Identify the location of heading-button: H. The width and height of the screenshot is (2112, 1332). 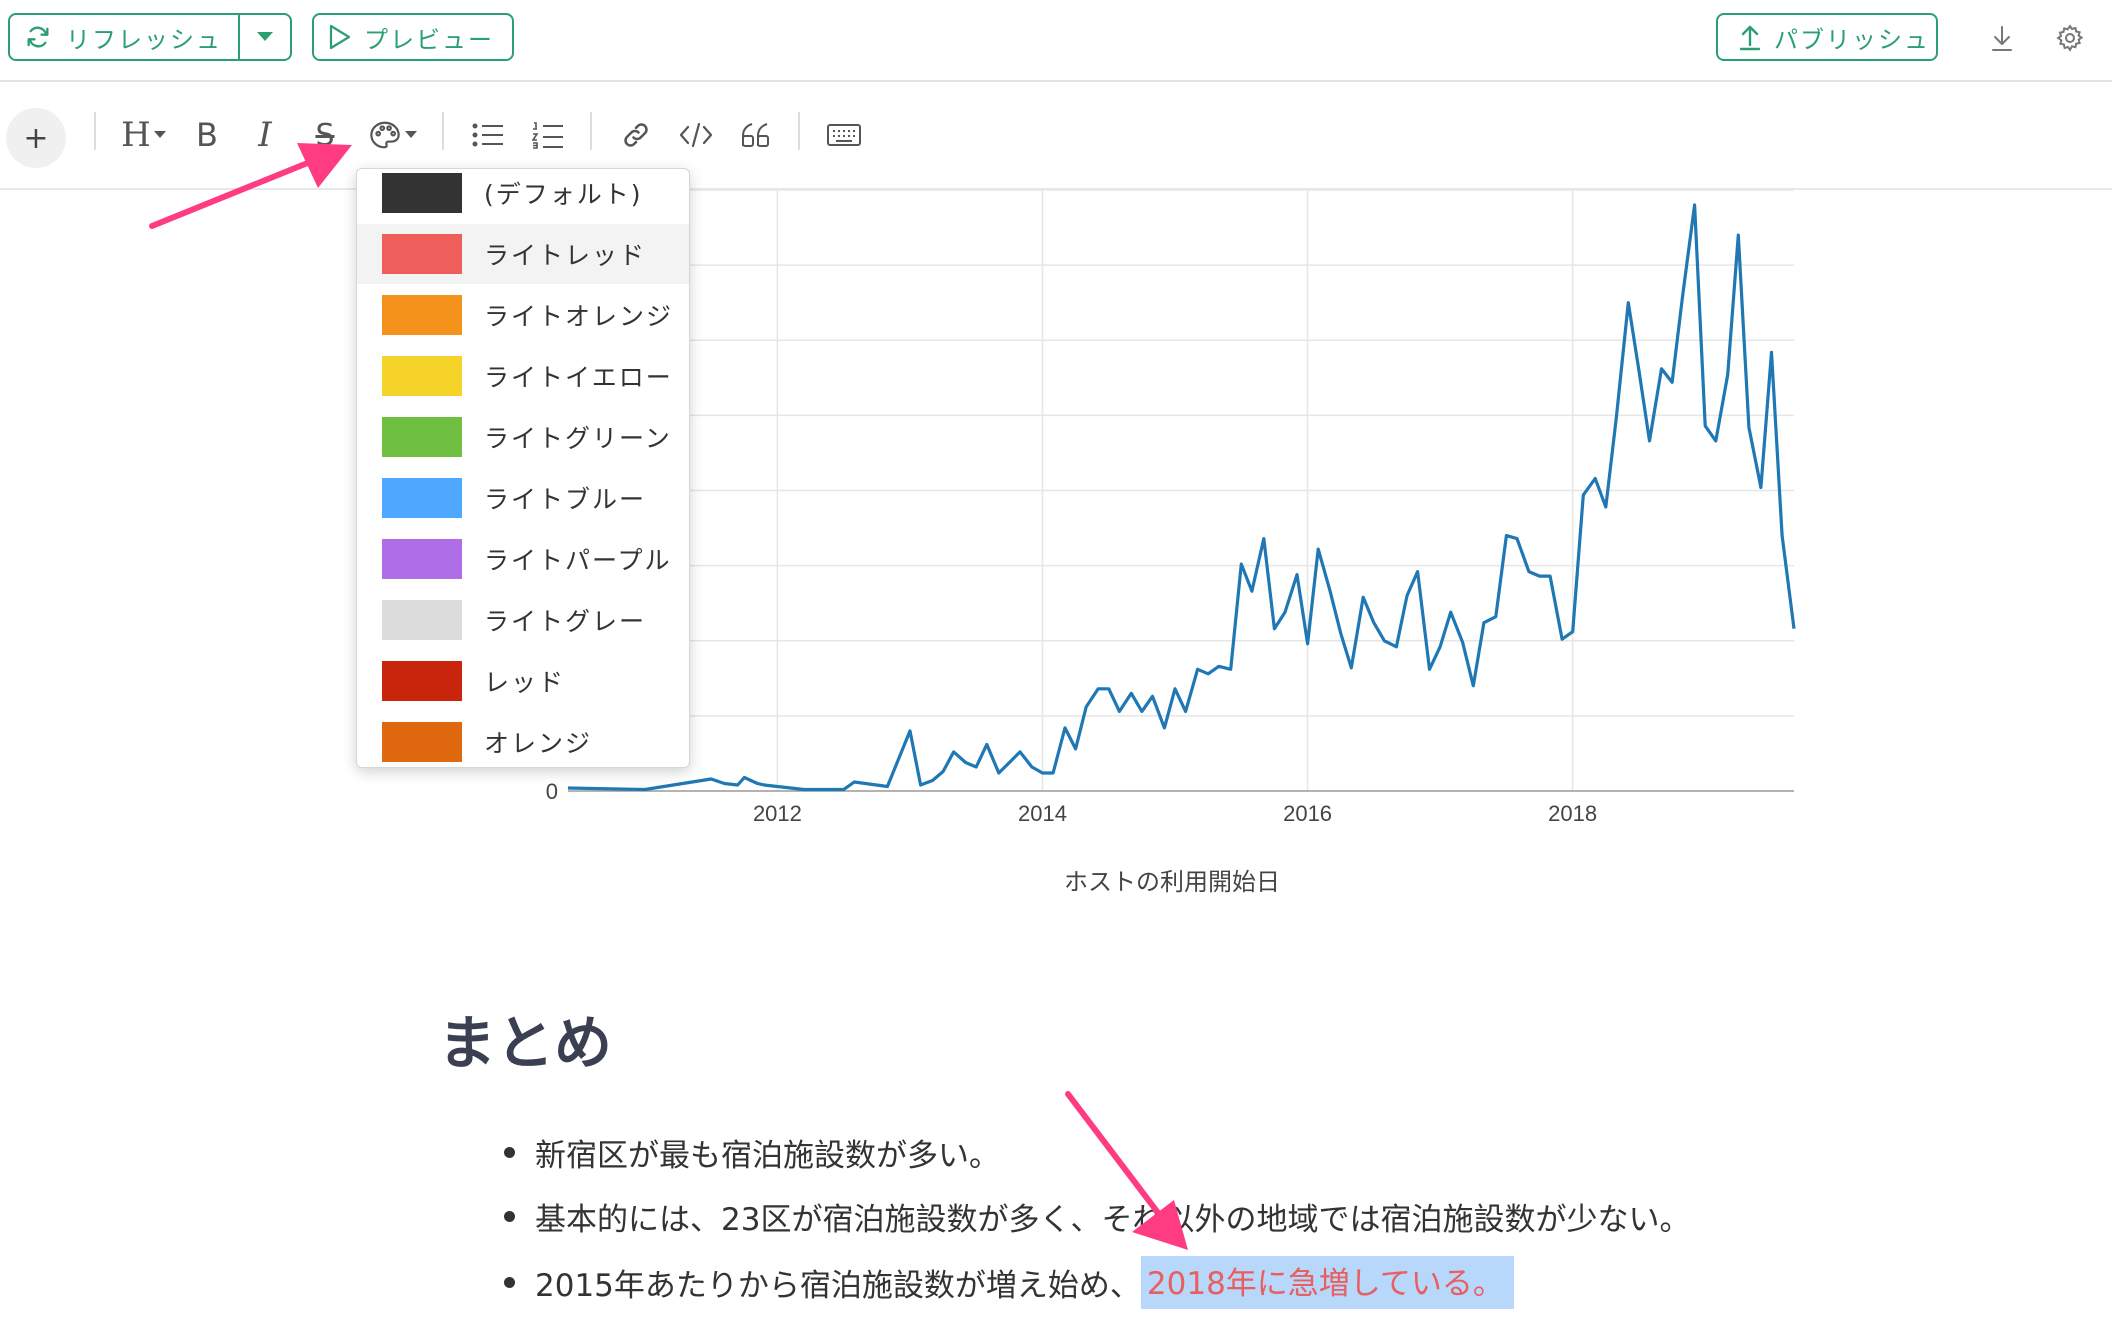
(144, 135).